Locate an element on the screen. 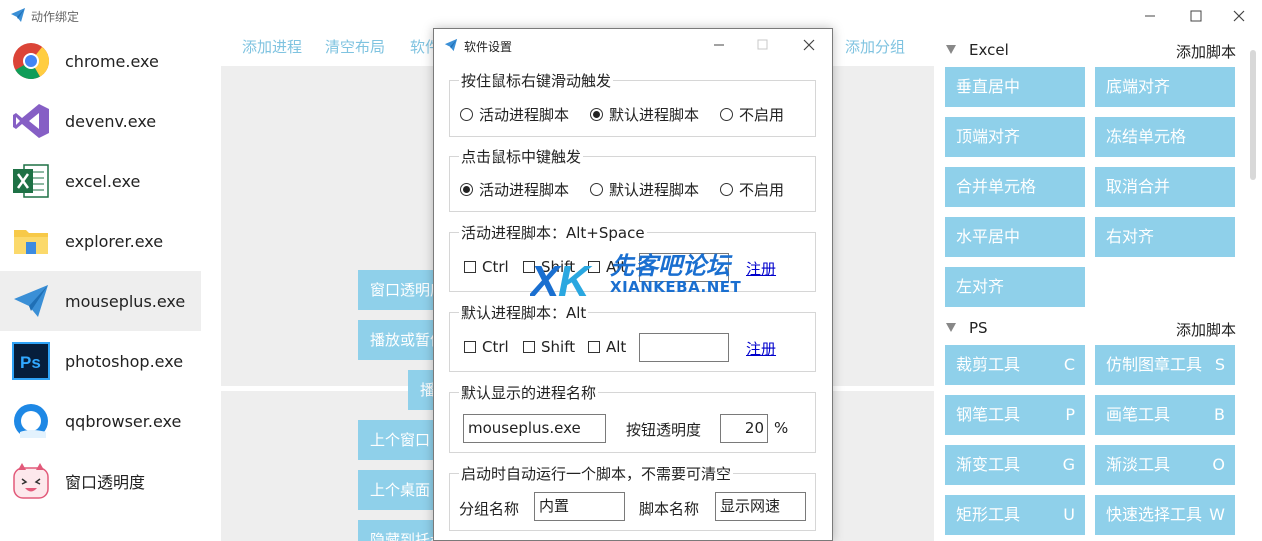 This screenshot has height=541, width=1262. default-alt-checkbox: Alt is located at coordinates (607, 347).